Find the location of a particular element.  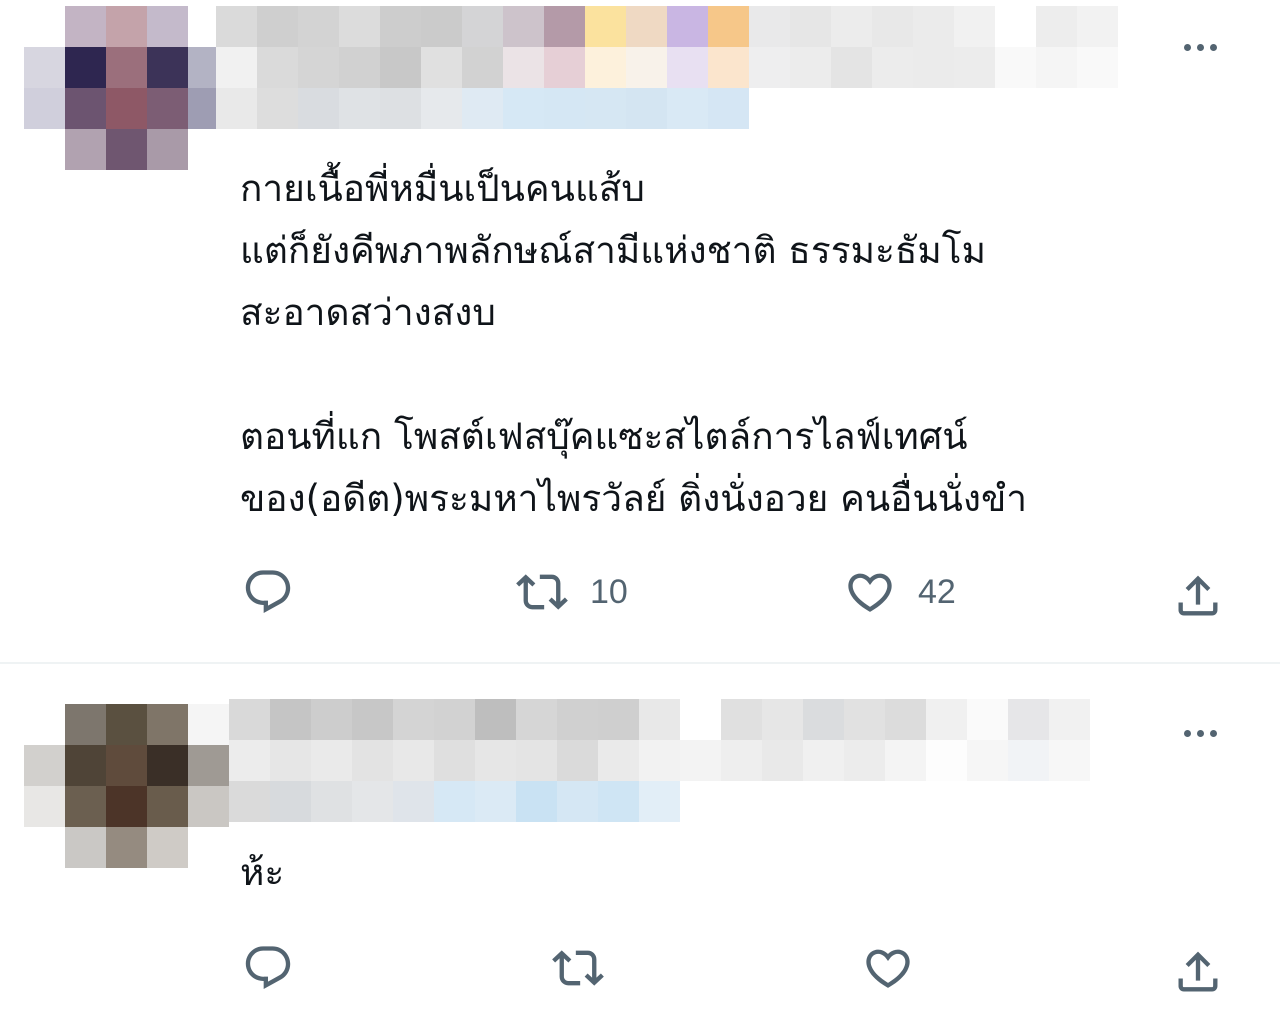

retweet-button is located at coordinates (589, 968).